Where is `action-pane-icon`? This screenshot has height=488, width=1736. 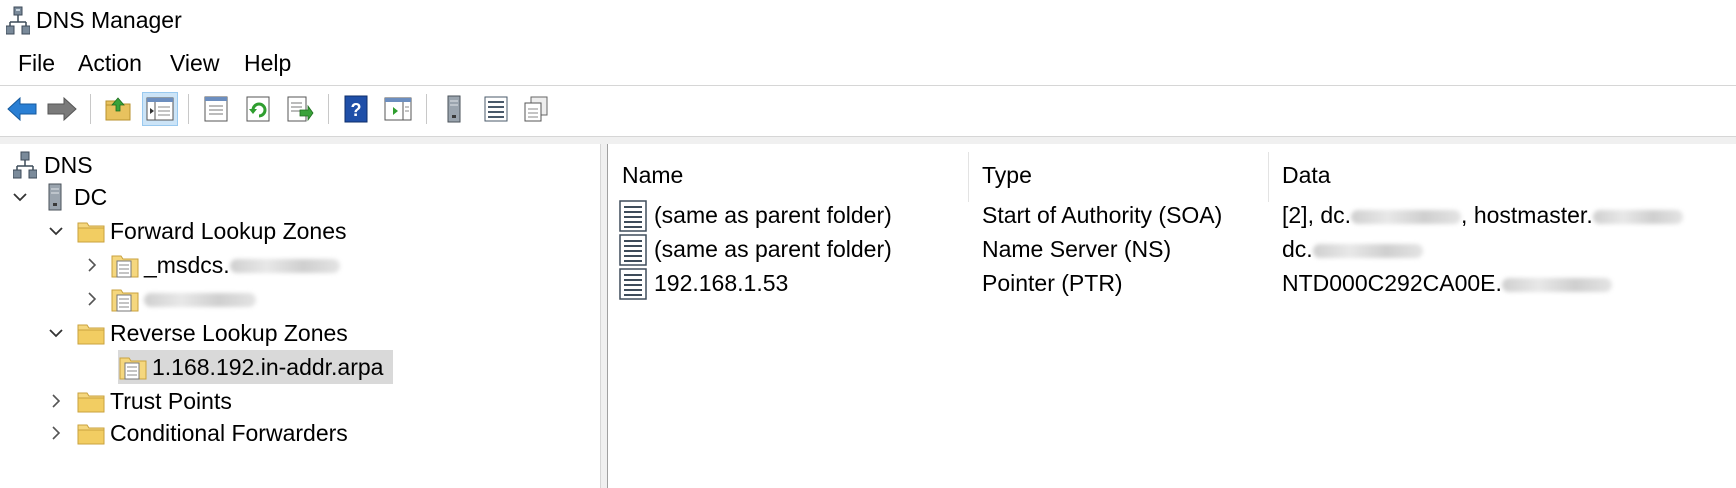
action-pane-icon is located at coordinates (398, 109).